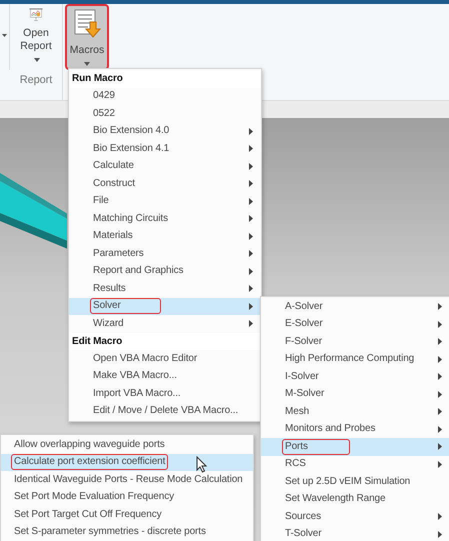 The height and width of the screenshot is (541, 449). What do you see at coordinates (355, 324) in the screenshot?
I see `menu-item: E-Solver` at bounding box center [355, 324].